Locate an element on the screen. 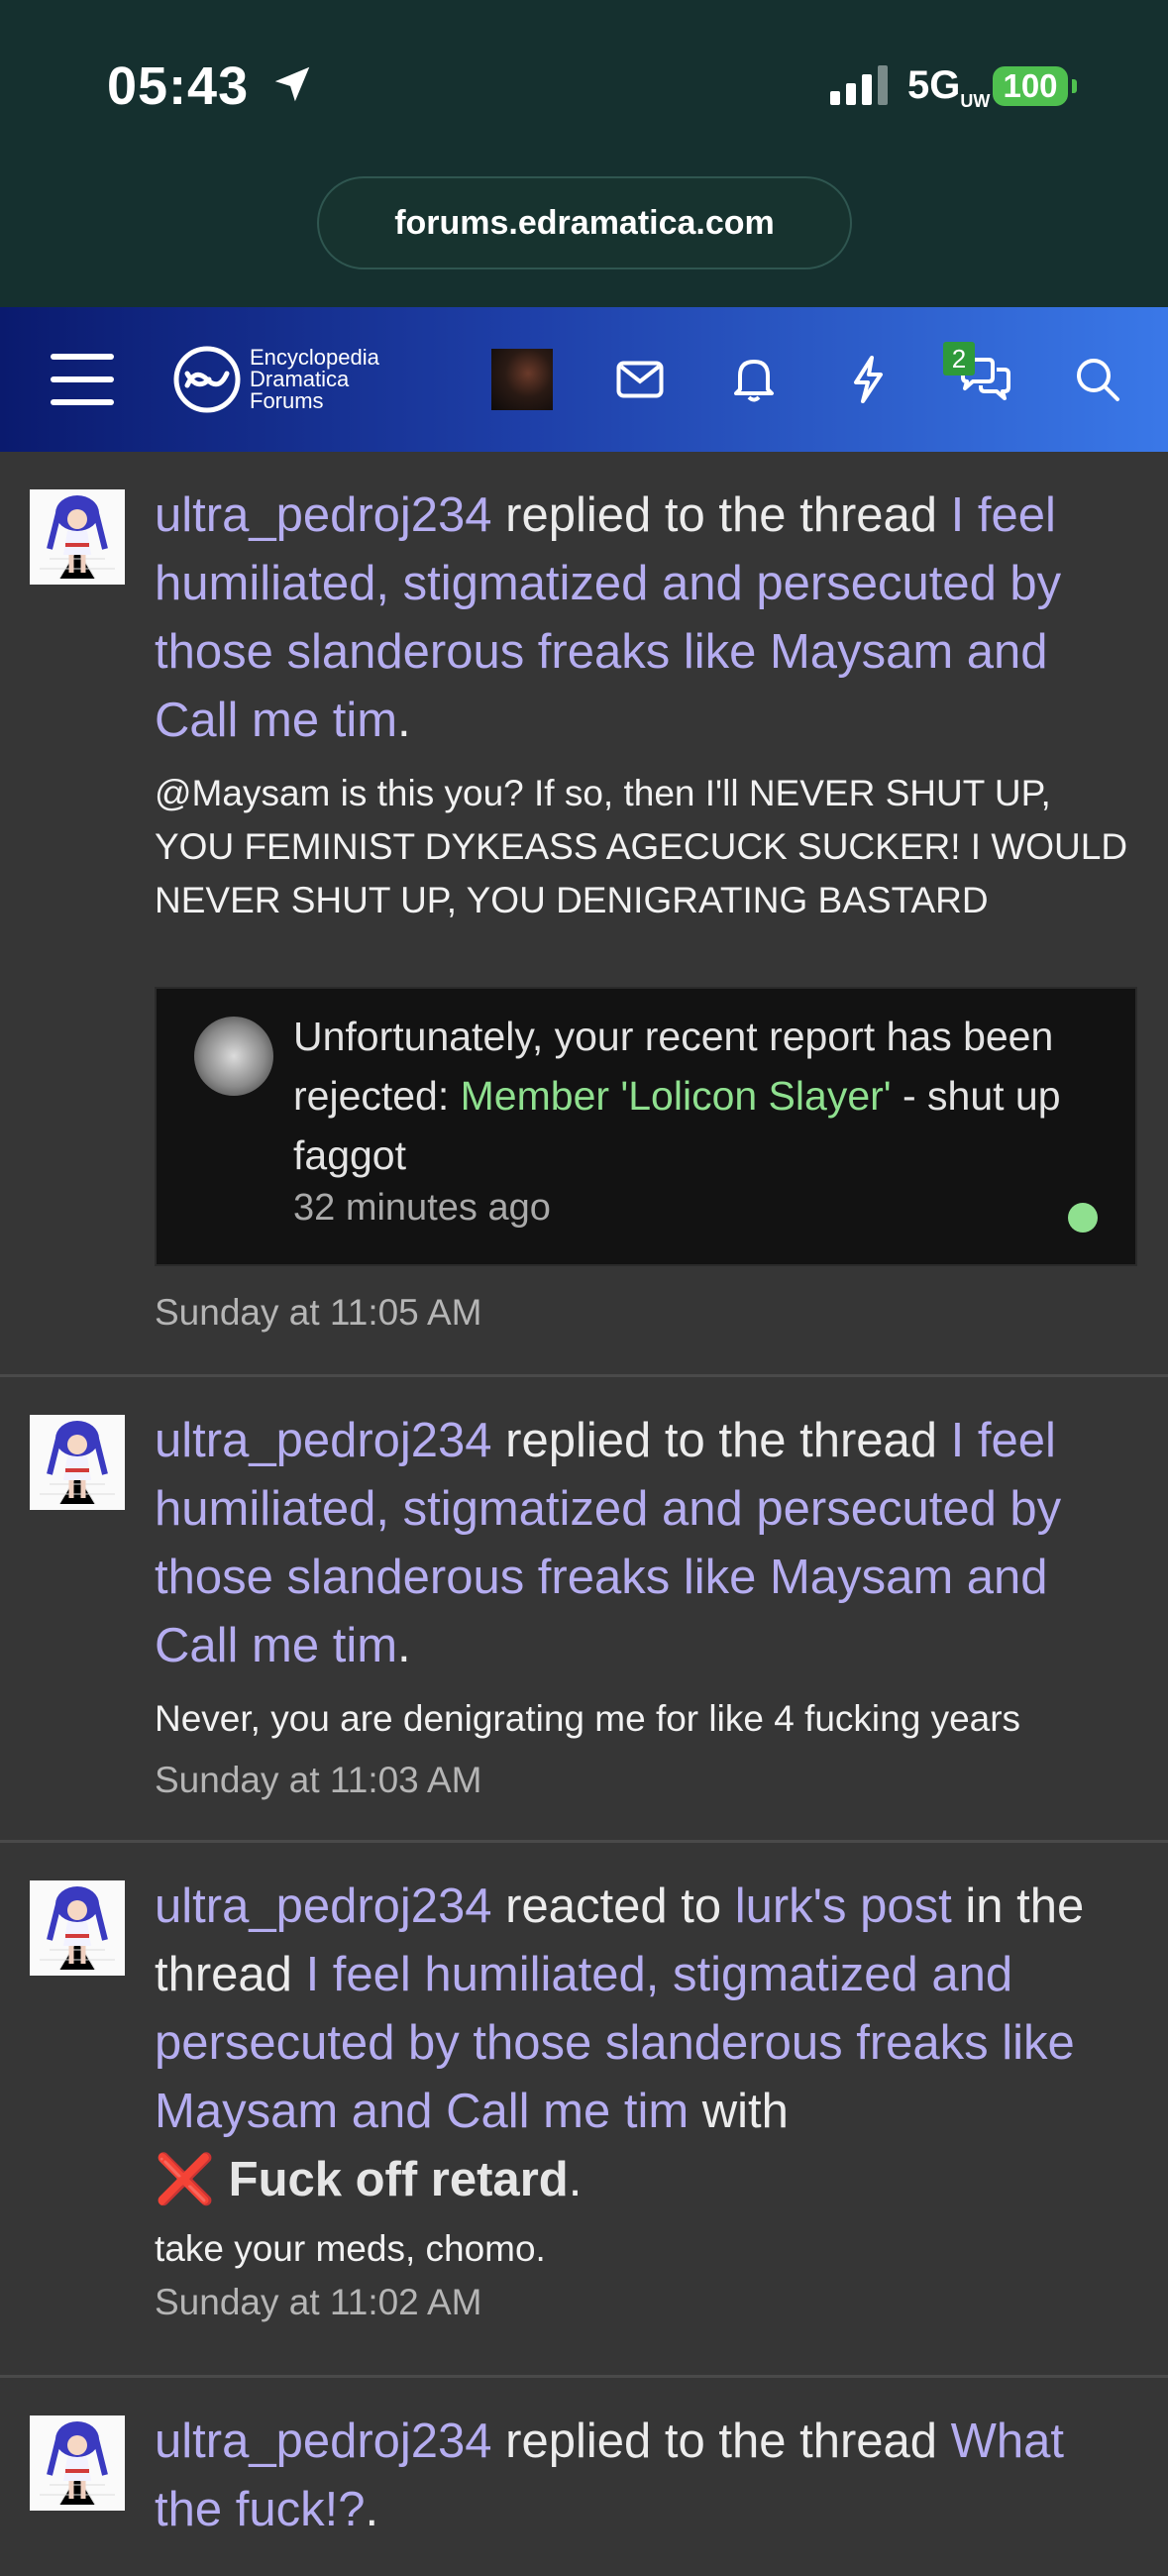  forum-navbar: Encyclopedia Dramatica Forums is located at coordinates (584, 380).